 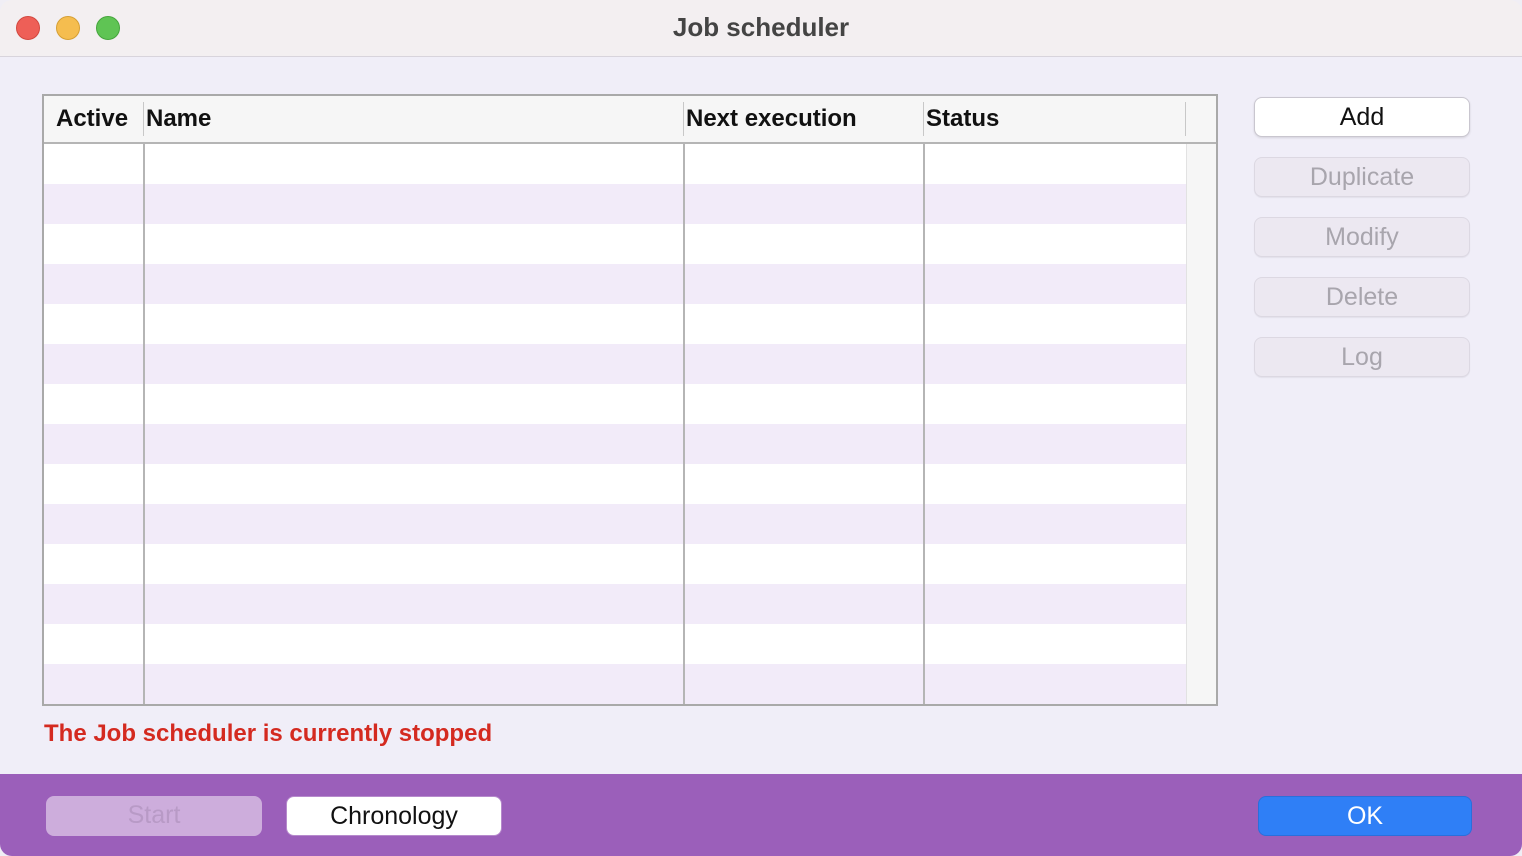 What do you see at coordinates (771, 119) in the screenshot?
I see `column-header-next-execution: Next execution` at bounding box center [771, 119].